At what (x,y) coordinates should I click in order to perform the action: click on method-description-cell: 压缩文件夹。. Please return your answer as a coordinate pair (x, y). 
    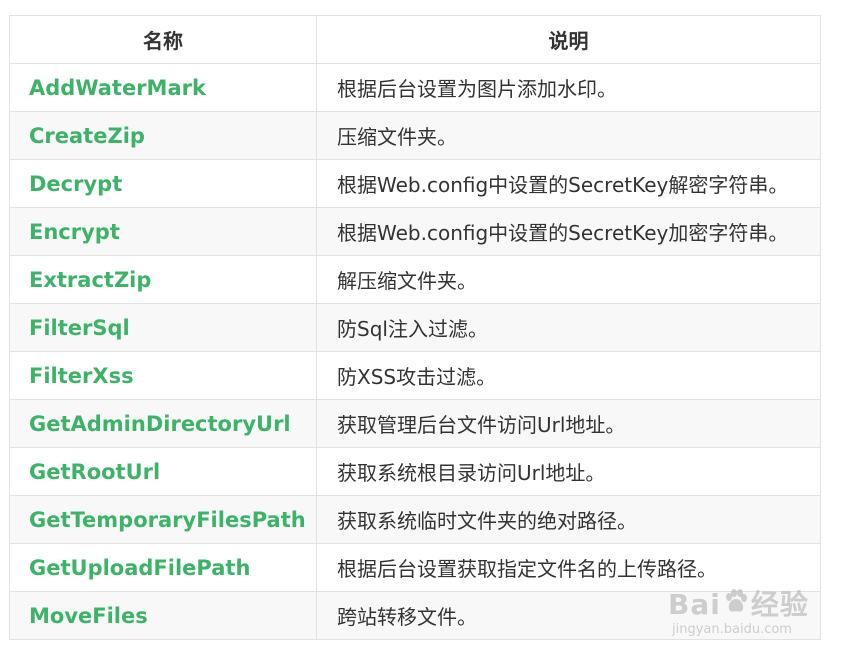
    Looking at the image, I should click on (568, 135).